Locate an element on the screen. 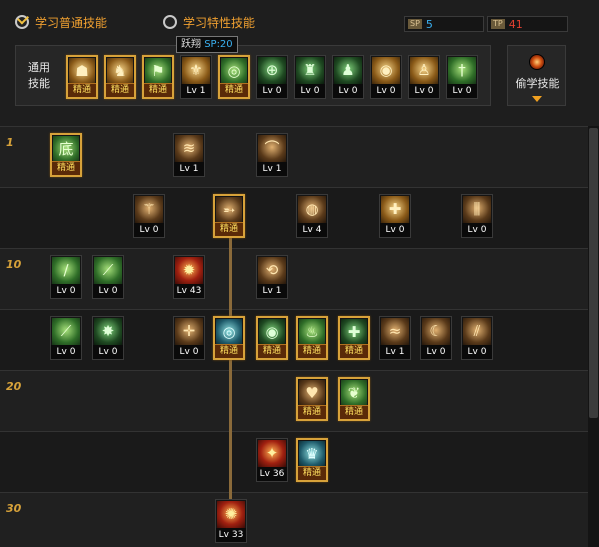 This screenshot has height=547, width=599. tp-counter: TP 41 is located at coordinates (527, 24).